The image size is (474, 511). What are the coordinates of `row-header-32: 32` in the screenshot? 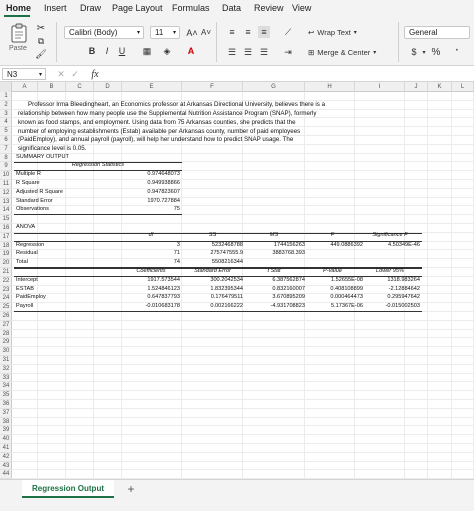 It's located at (6, 369).